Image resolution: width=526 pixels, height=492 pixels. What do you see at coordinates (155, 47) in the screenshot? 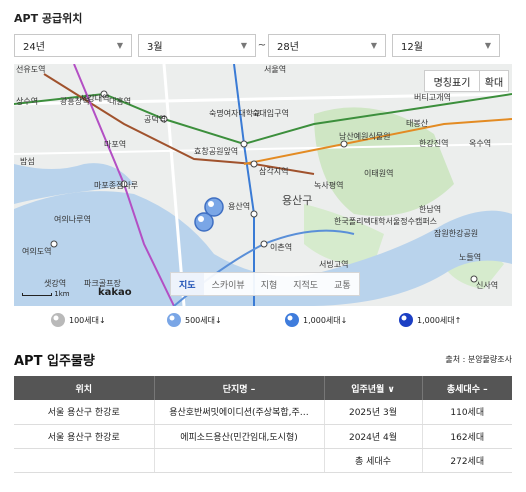
I see `start-month-value: 3월` at bounding box center [155, 47].